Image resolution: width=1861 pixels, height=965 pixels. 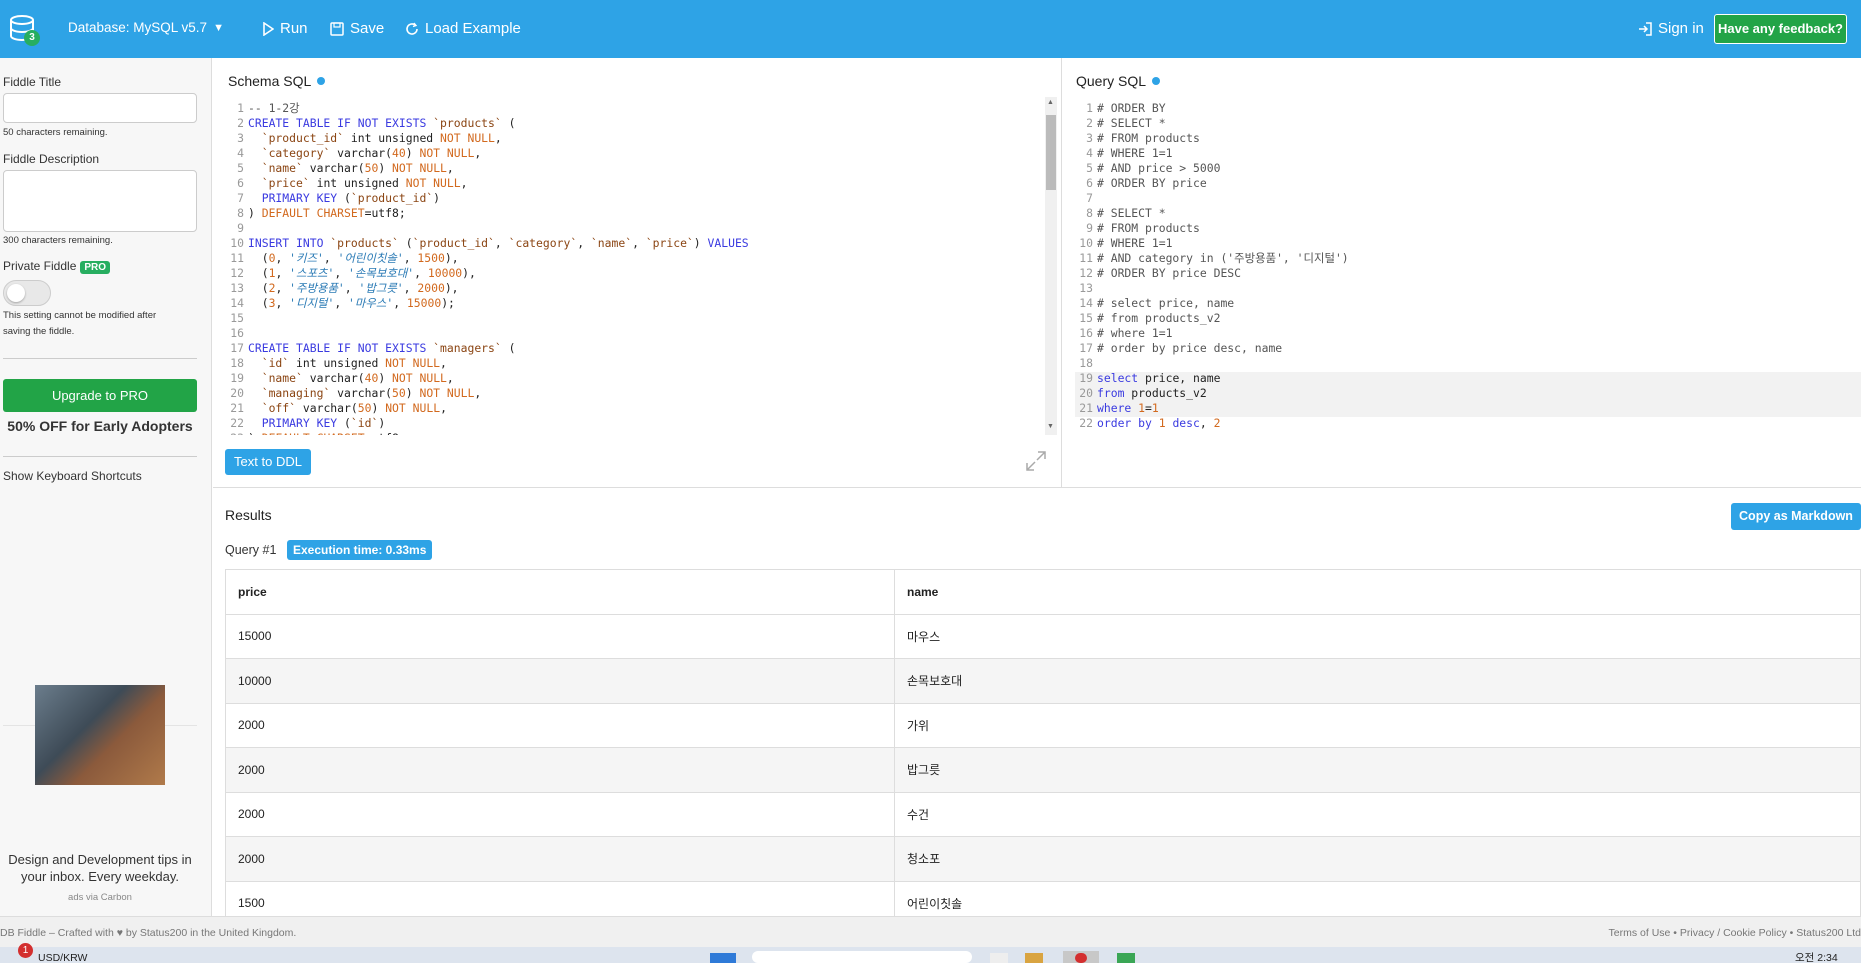 I want to click on database-selector: Database: MySQL v5.7 ▼, so click(x=146, y=27).